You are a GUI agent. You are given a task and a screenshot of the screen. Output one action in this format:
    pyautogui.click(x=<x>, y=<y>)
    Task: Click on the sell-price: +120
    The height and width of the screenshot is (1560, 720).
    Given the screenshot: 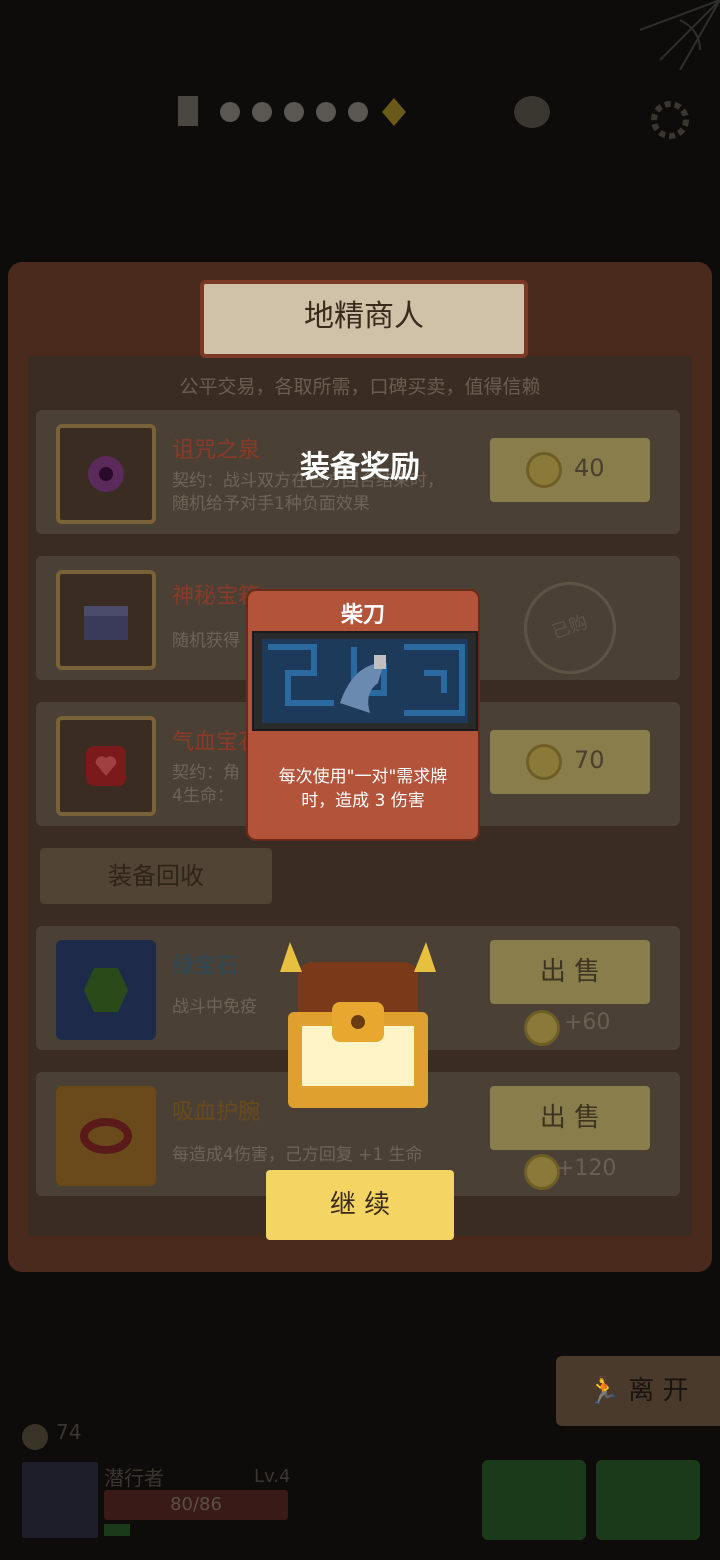 What is the action you would take?
    pyautogui.click(x=586, y=1168)
    